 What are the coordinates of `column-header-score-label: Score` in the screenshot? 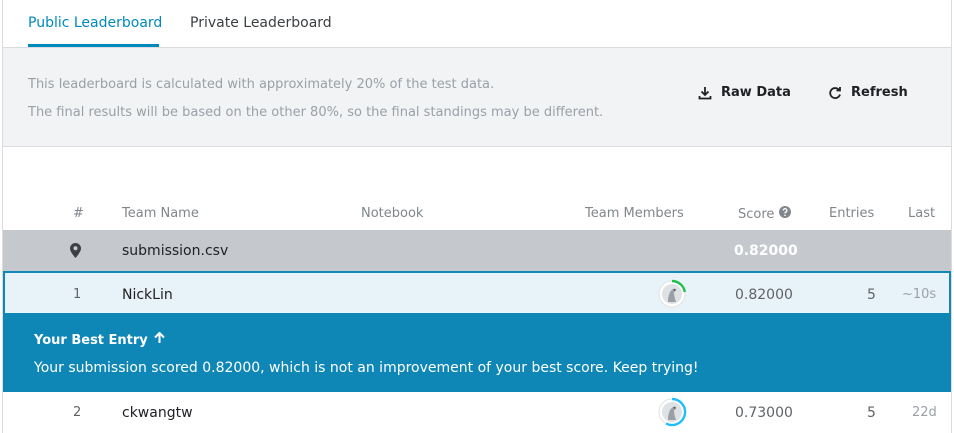 It's located at (756, 214).